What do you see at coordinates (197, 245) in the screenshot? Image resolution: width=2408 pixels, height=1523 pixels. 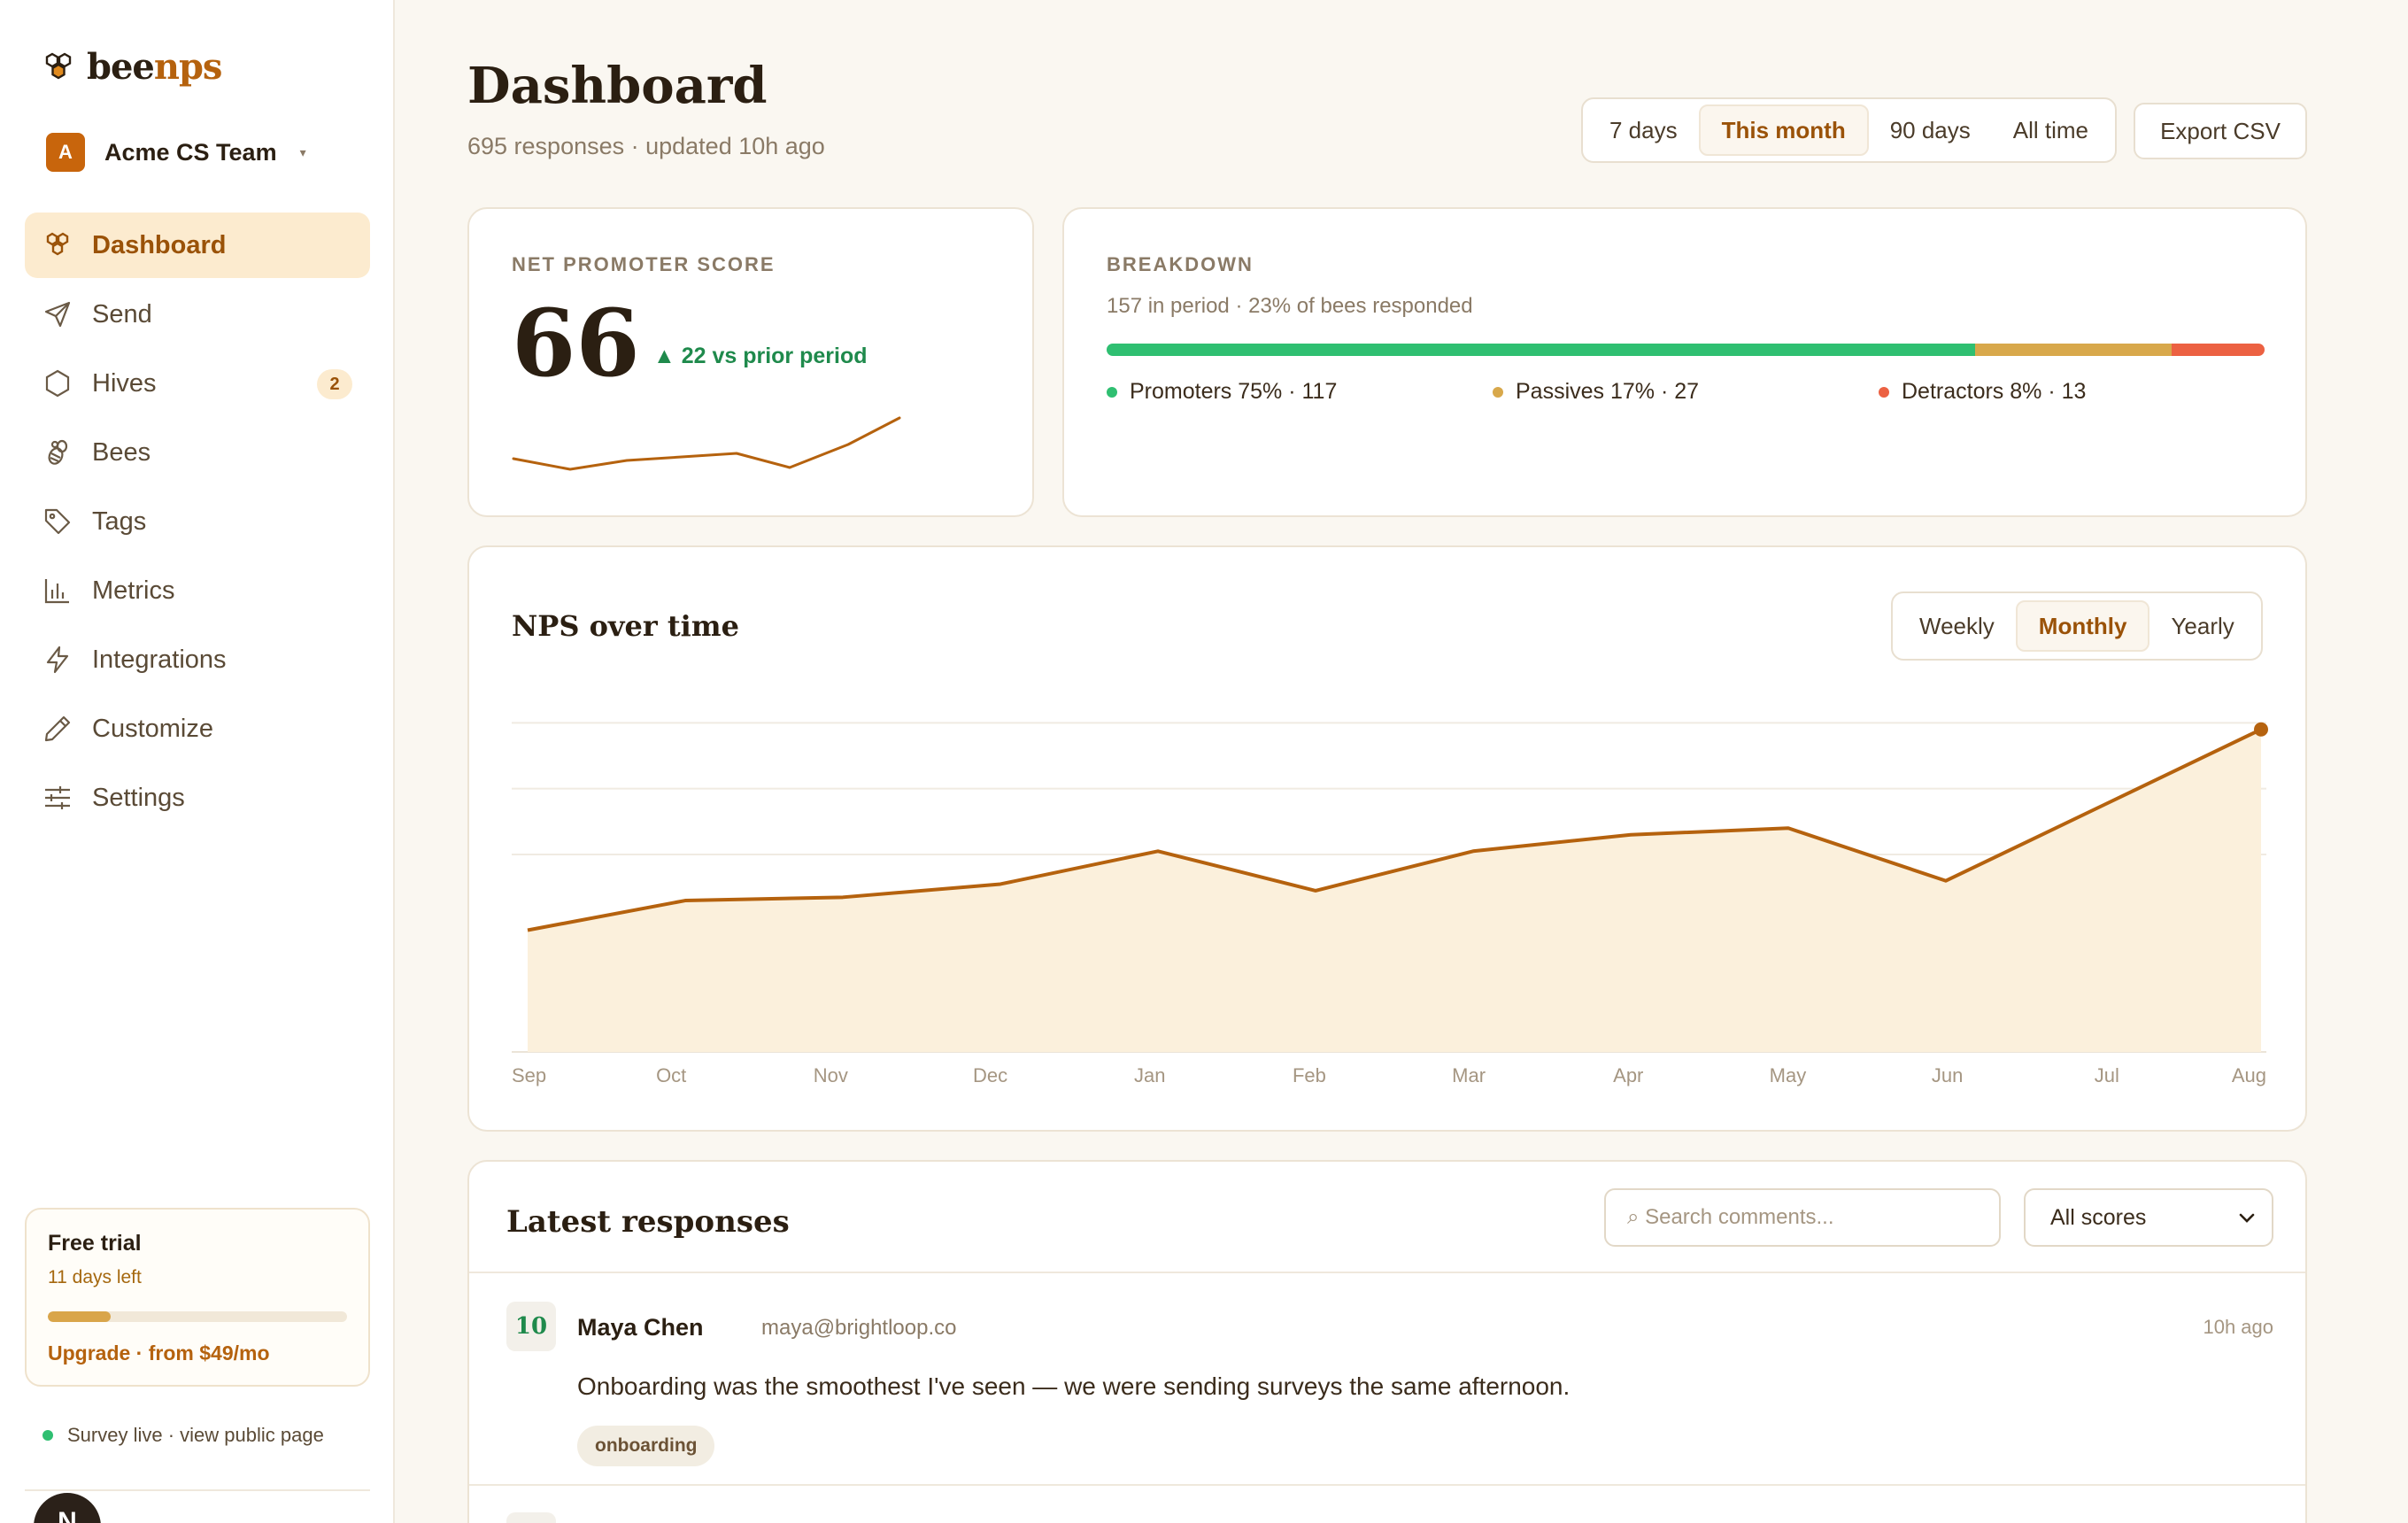 I see `sidebar-item-dashboard: Dashboard` at bounding box center [197, 245].